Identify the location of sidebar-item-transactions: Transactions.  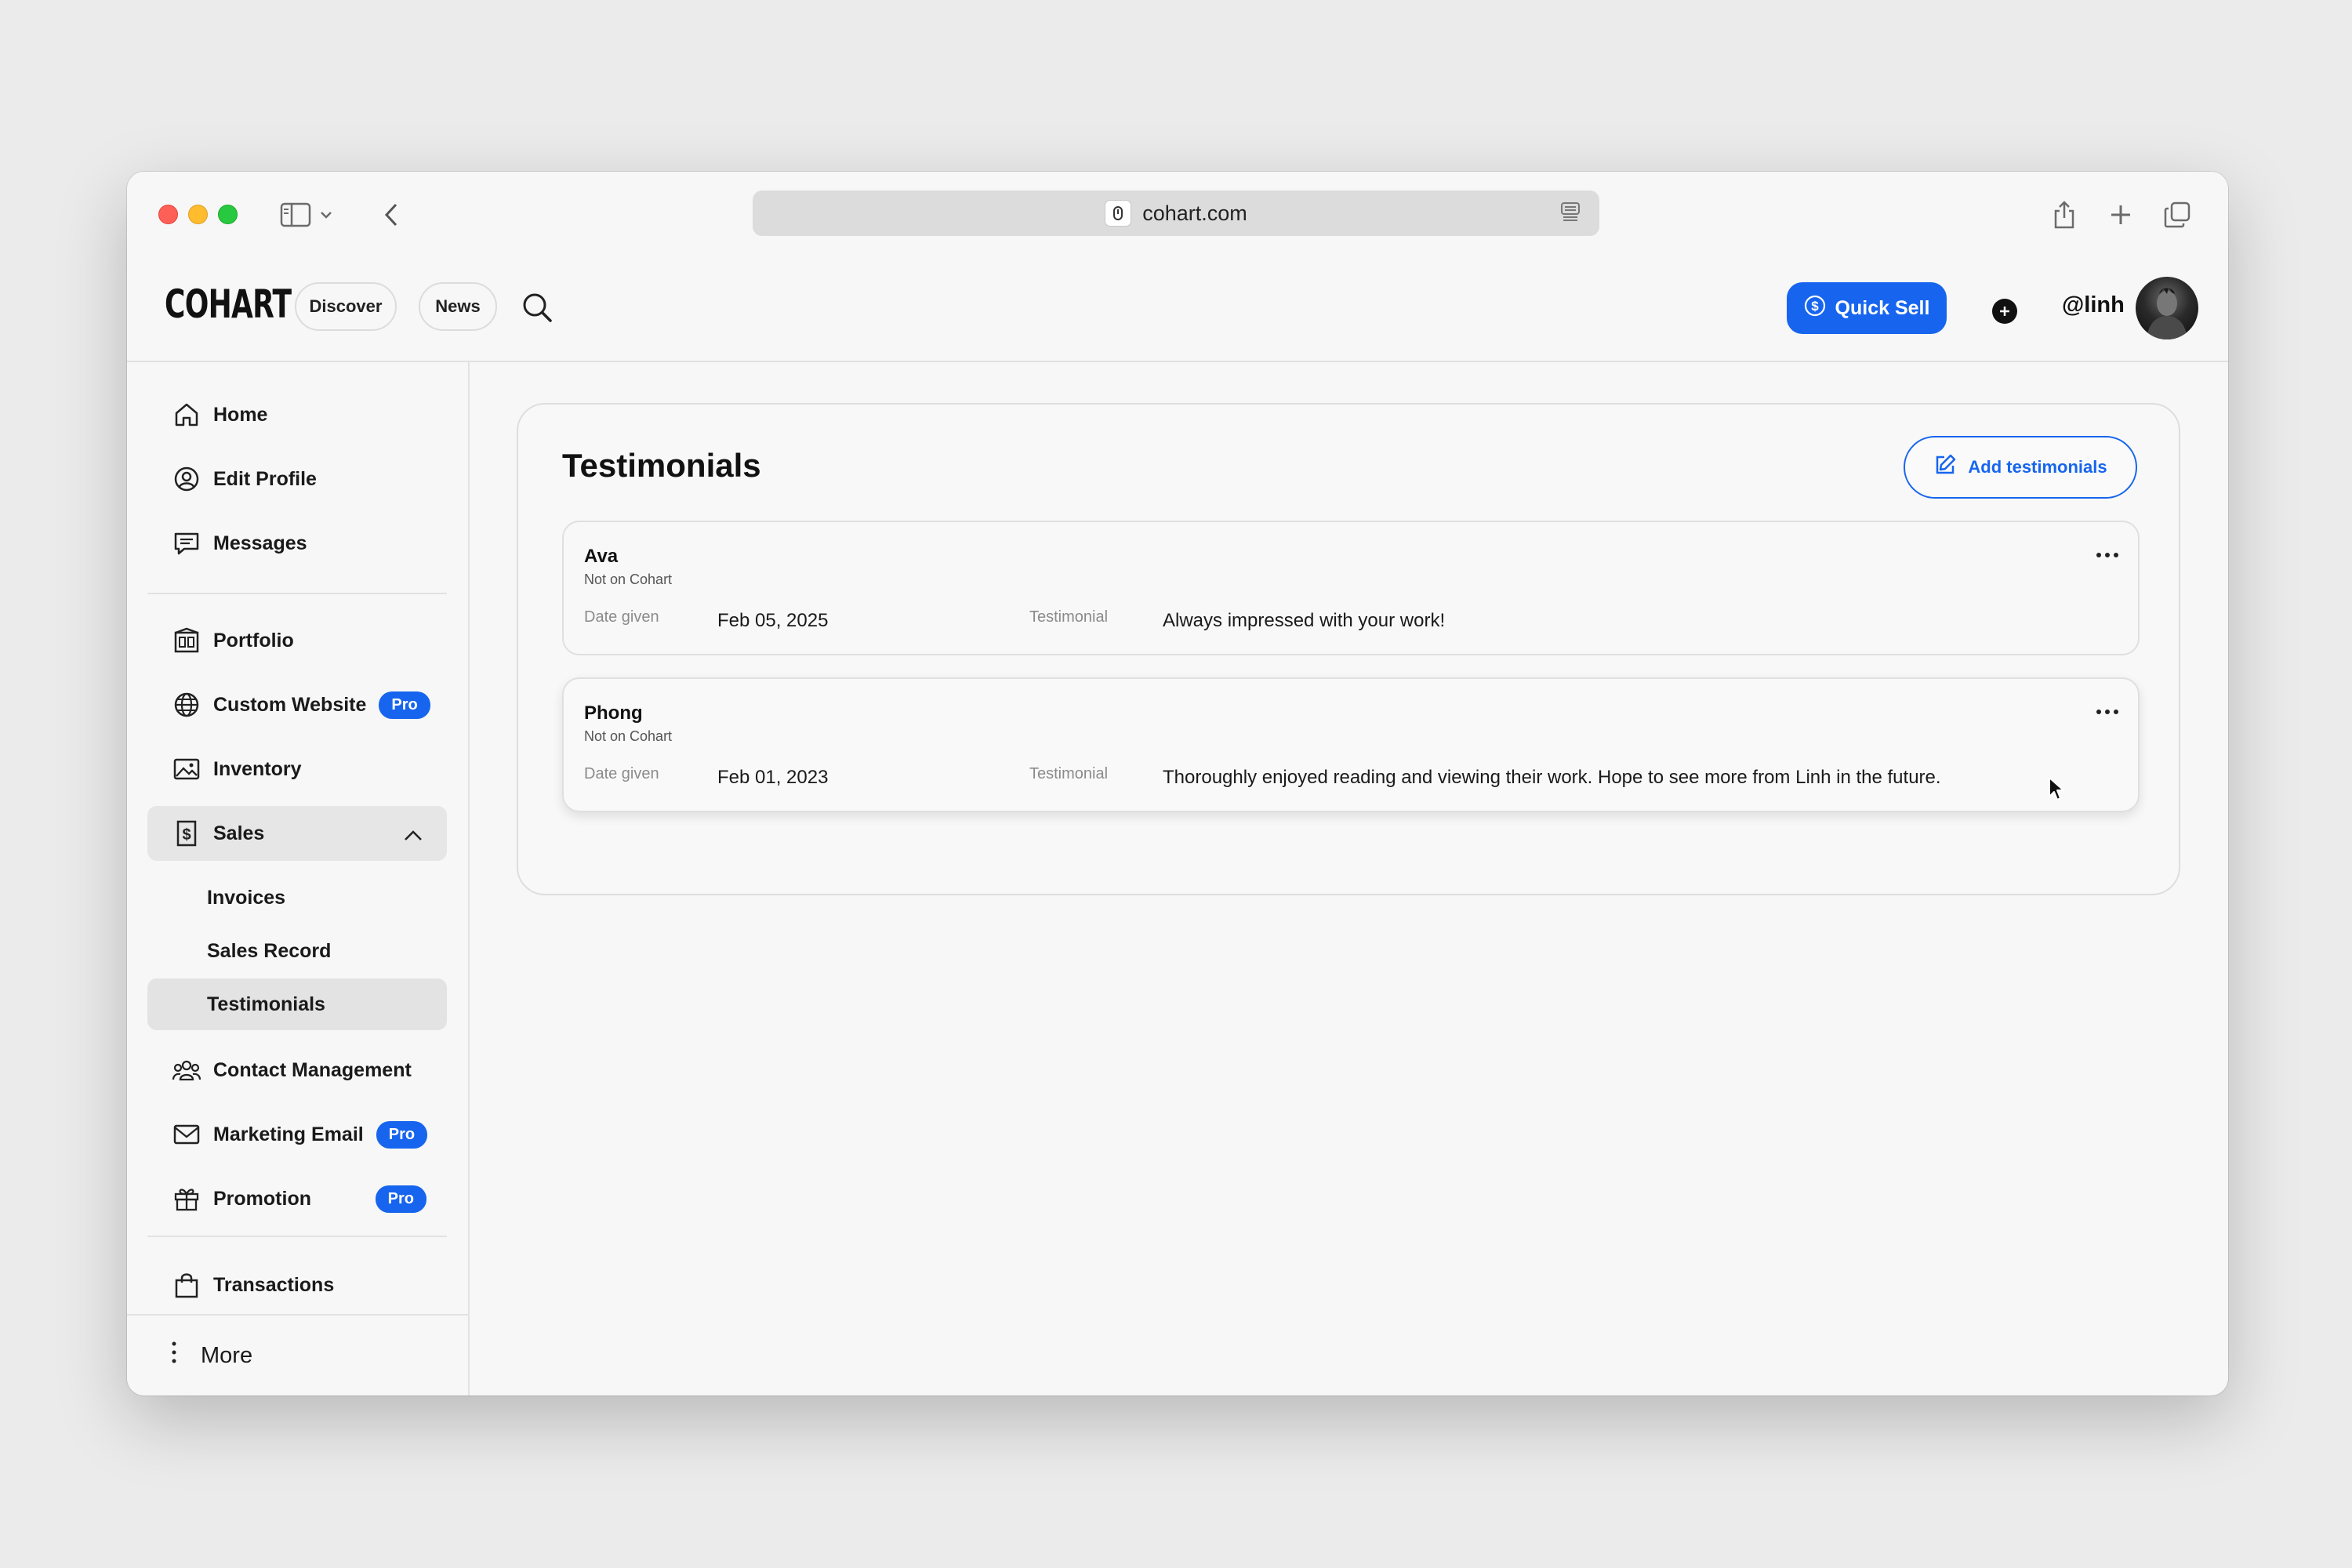
(297, 1285).